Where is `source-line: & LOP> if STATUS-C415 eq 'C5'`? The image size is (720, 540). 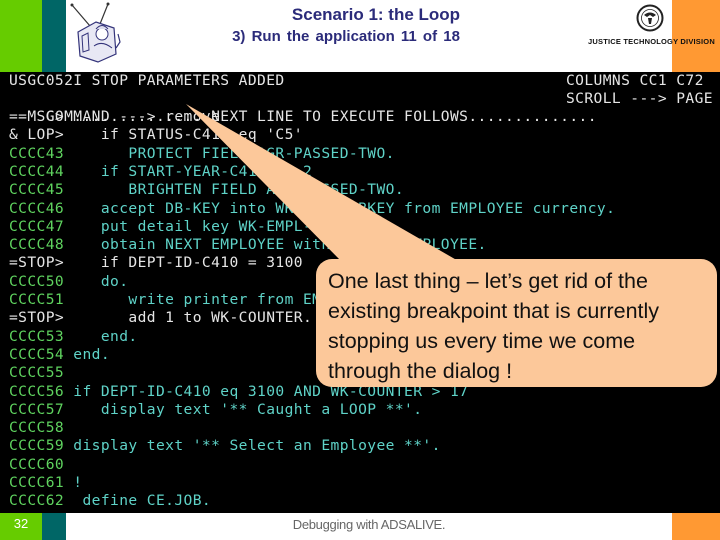
source-line: & LOP> if STATUS-C415 eq 'C5' is located at coordinates (156, 135).